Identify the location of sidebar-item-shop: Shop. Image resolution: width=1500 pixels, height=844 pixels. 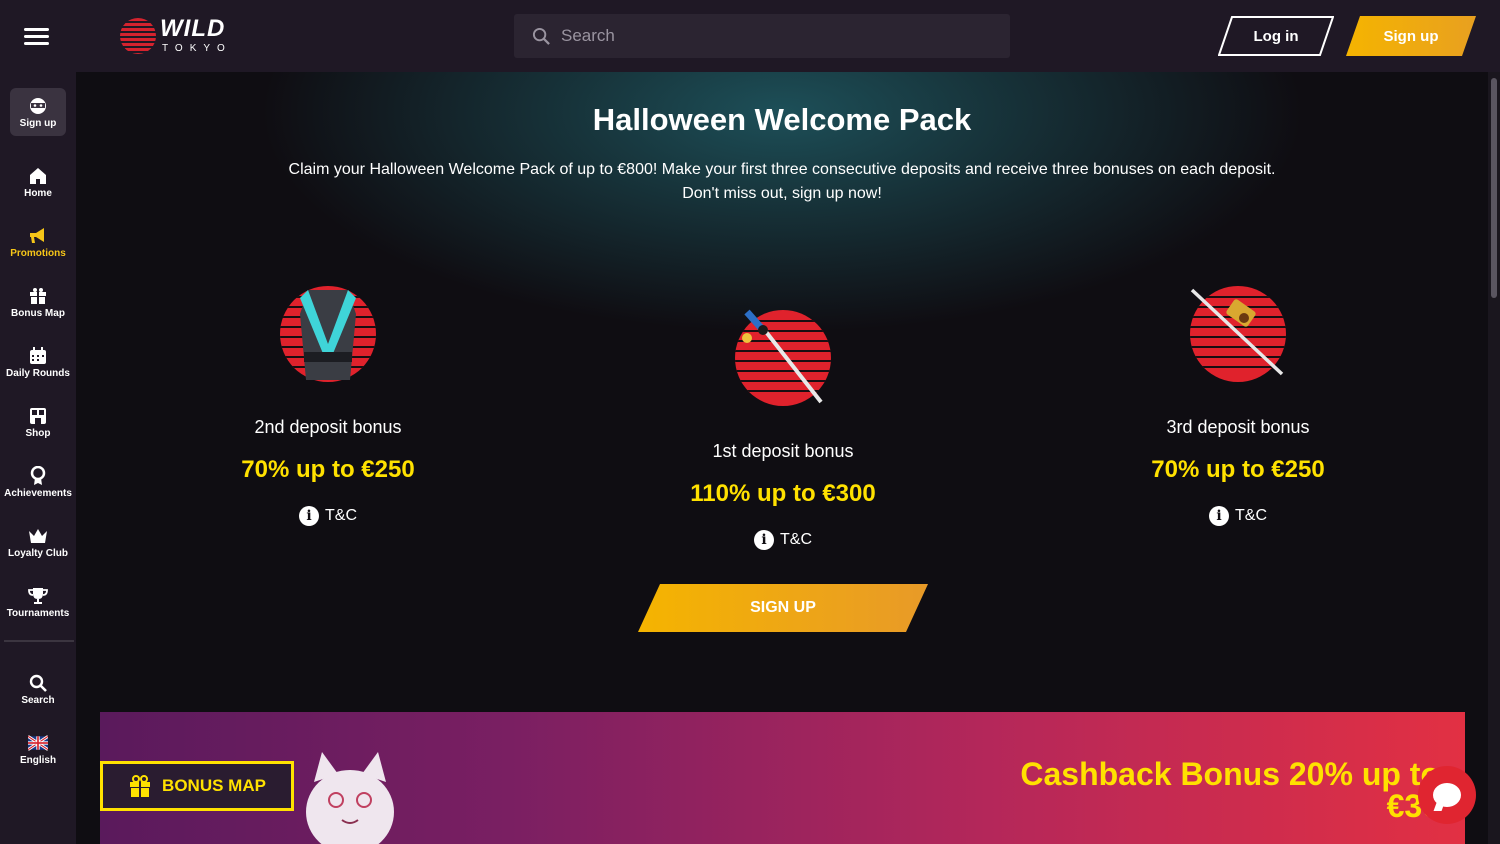
(38, 422).